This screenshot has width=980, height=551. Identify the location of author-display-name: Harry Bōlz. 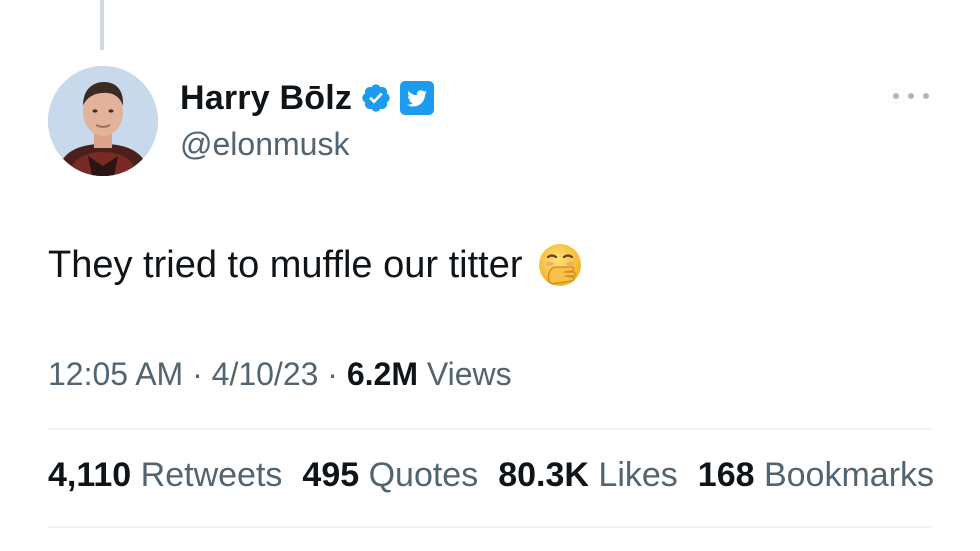
(266, 98).